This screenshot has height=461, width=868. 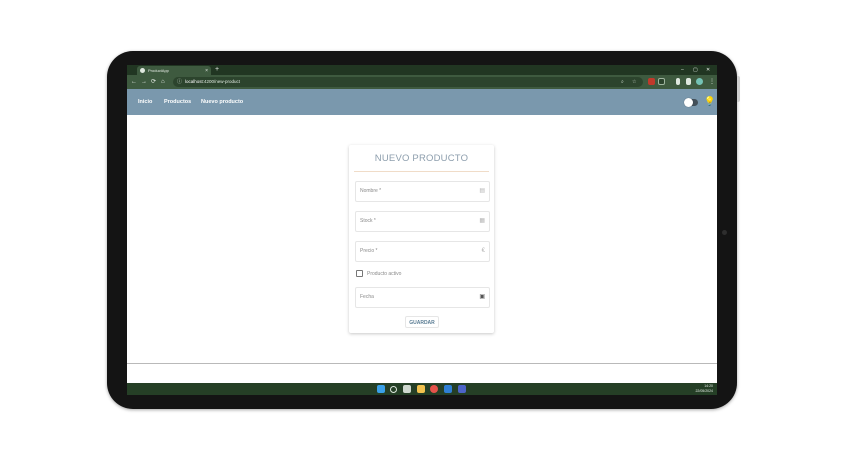 I want to click on browser-menu-icon: ⋮, so click(x=712, y=82).